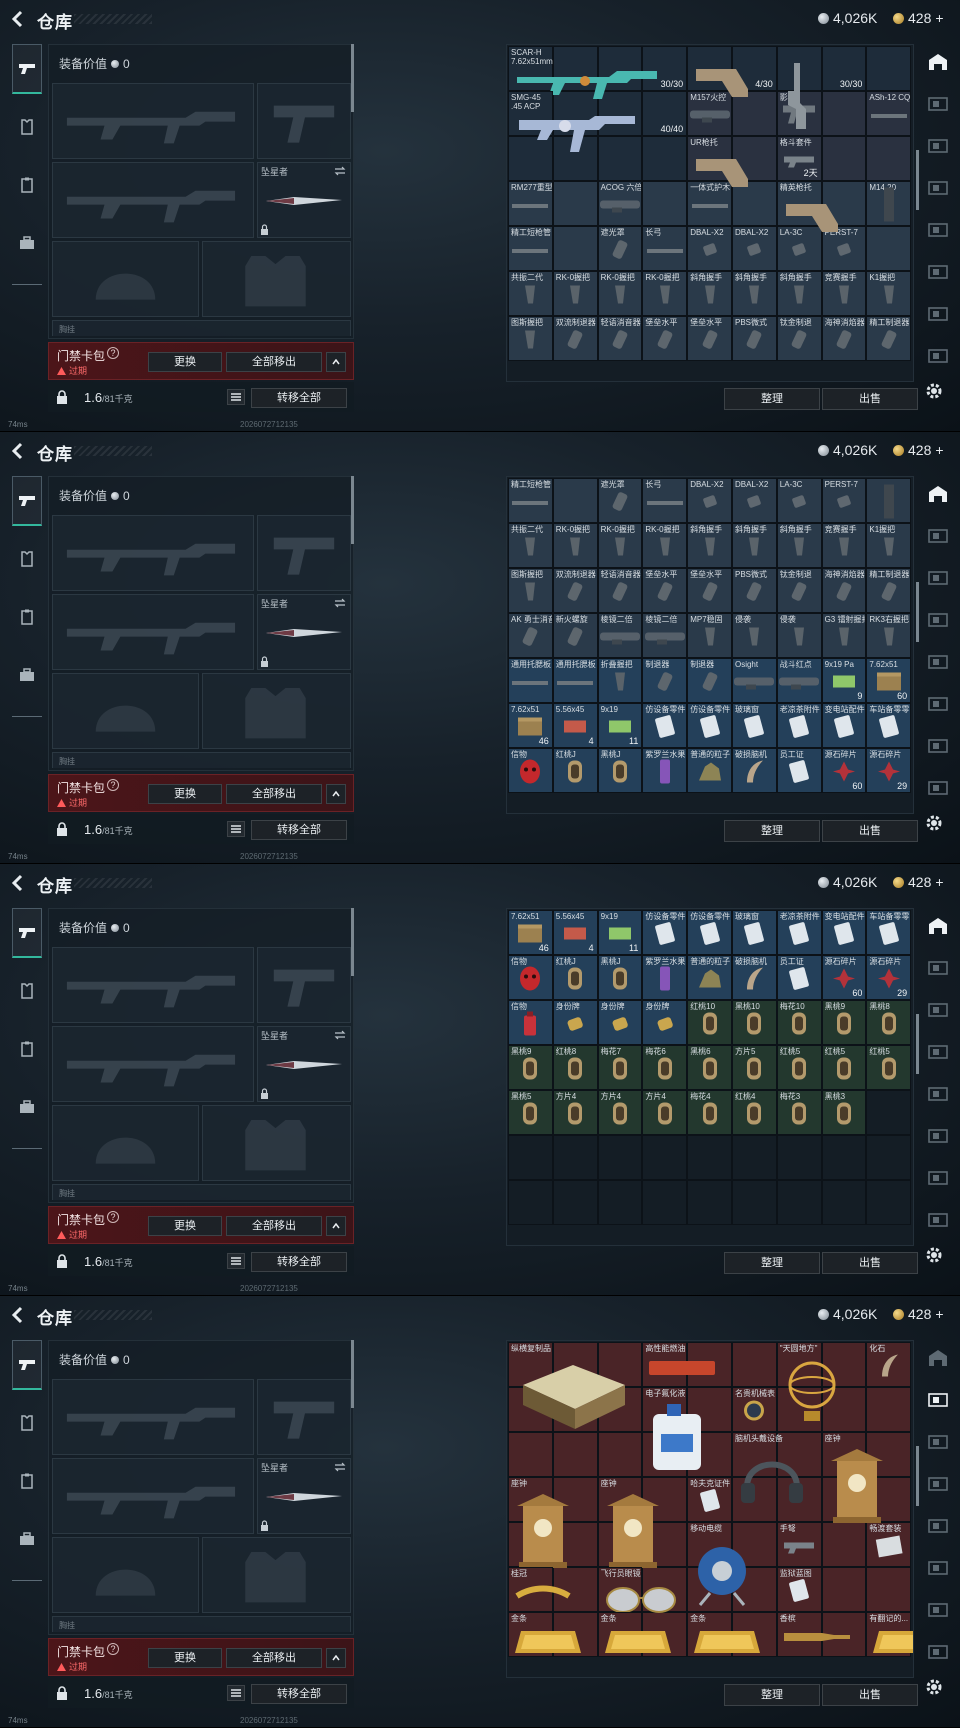  Describe the element at coordinates (917, 180) in the screenshot. I see `stash-scrollbar` at that location.